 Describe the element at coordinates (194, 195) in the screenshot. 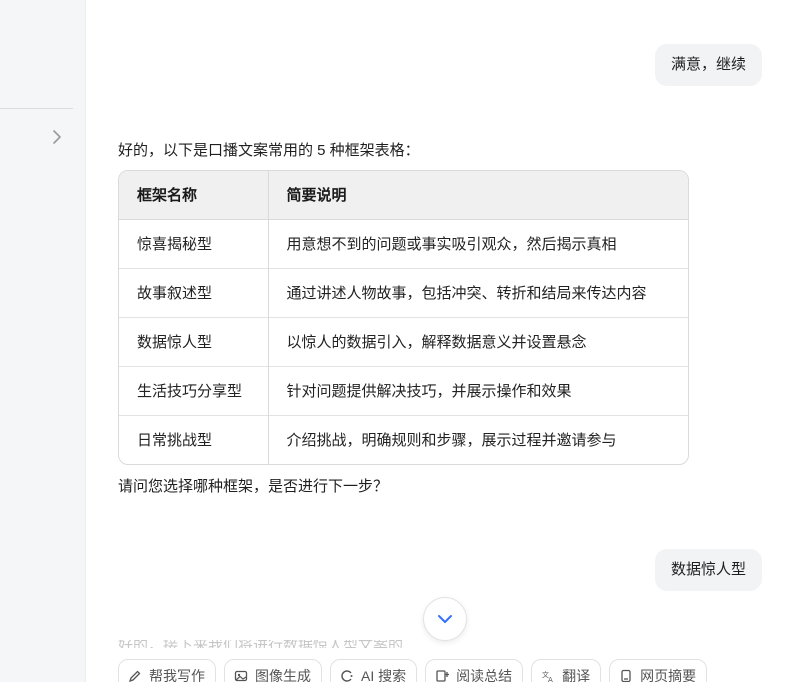

I see `table-header-cell: 框架名称` at that location.